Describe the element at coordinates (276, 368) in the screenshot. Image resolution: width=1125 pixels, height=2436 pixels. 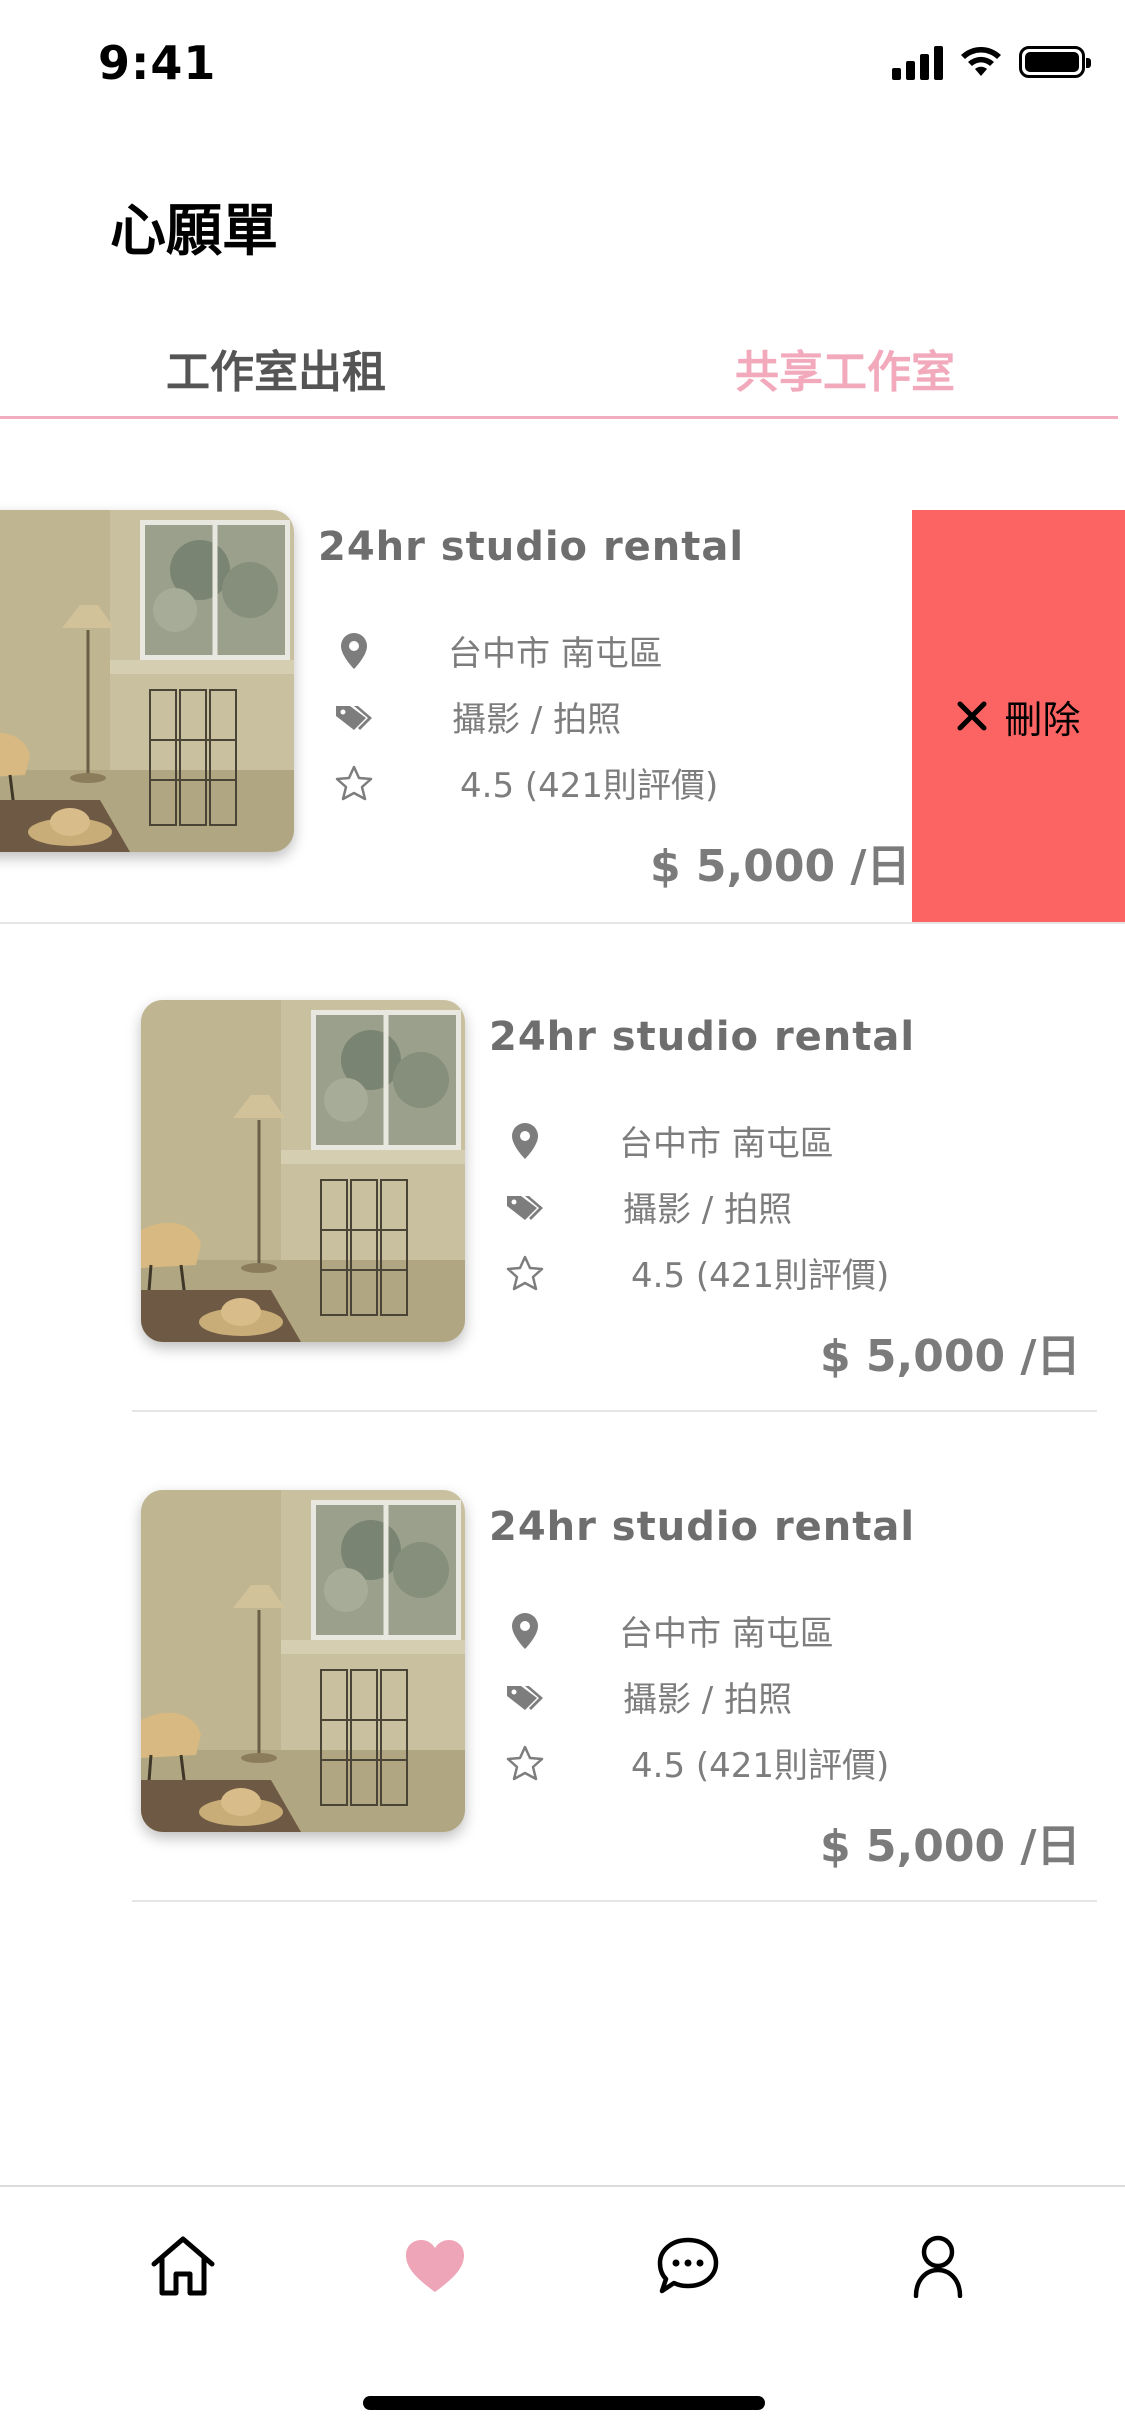
I see `tab-studio-rental: 工作室出租` at that location.